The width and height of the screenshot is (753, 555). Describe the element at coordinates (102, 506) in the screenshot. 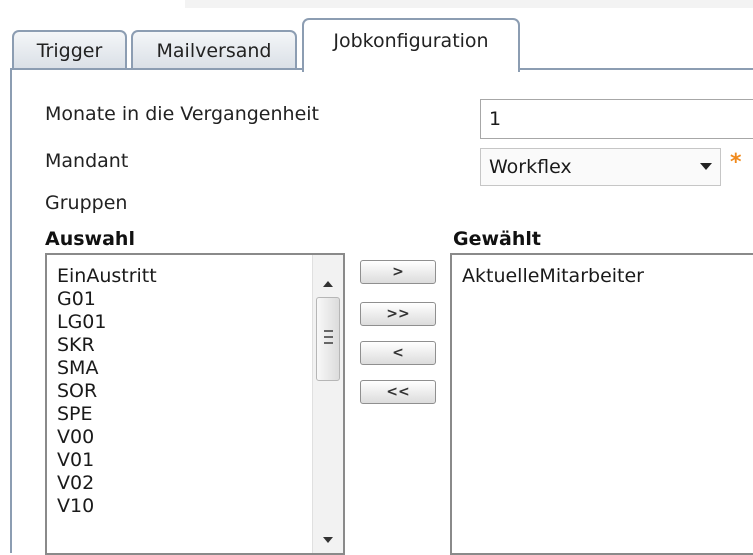

I see `list-item: V10` at that location.